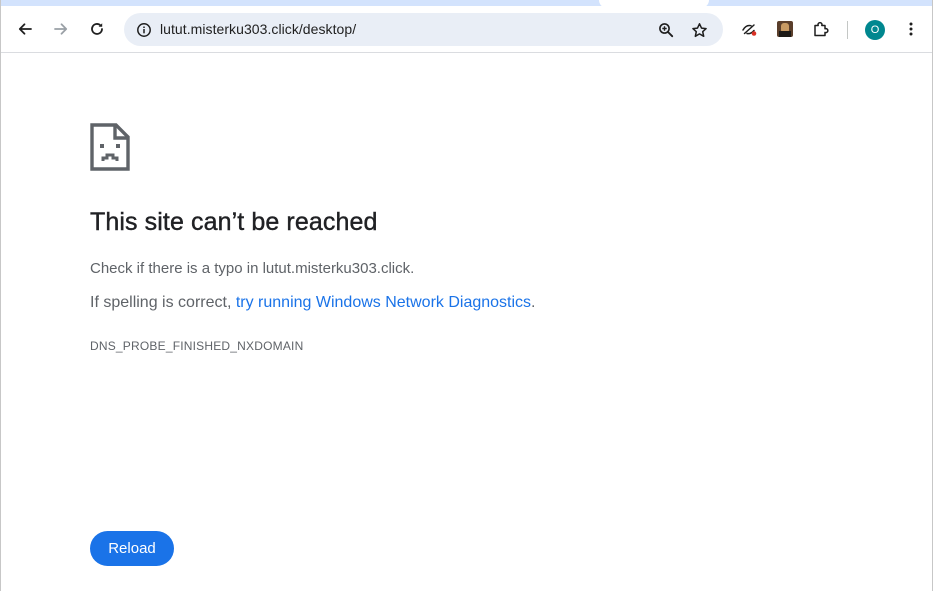 The image size is (933, 591). Describe the element at coordinates (423, 29) in the screenshot. I see `address-bar: lutut.misterku303.click/desktop/` at that location.